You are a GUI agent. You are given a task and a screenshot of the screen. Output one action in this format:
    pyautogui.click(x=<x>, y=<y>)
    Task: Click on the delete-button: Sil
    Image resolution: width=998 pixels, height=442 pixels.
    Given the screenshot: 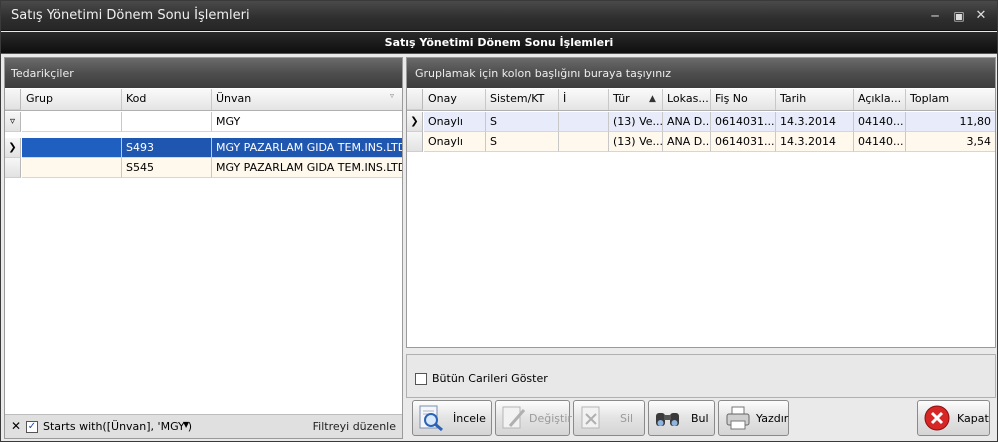 What is the action you would take?
    pyautogui.click(x=609, y=418)
    